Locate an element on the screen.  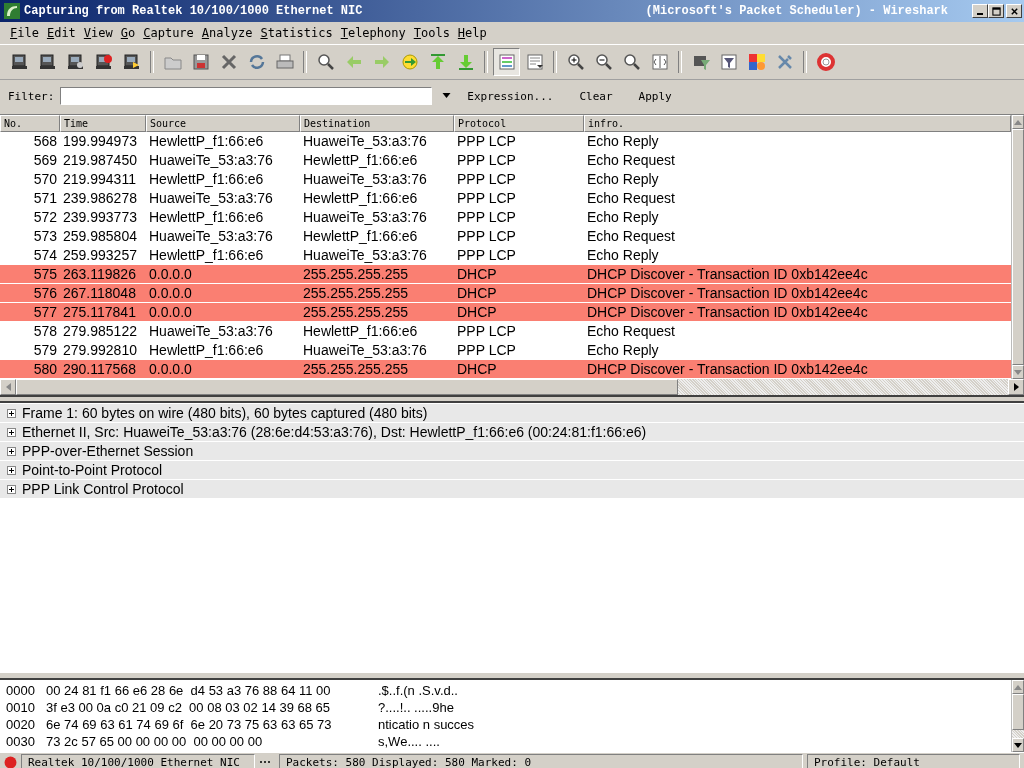
stop-light-icon is located at coordinates (10, 761).